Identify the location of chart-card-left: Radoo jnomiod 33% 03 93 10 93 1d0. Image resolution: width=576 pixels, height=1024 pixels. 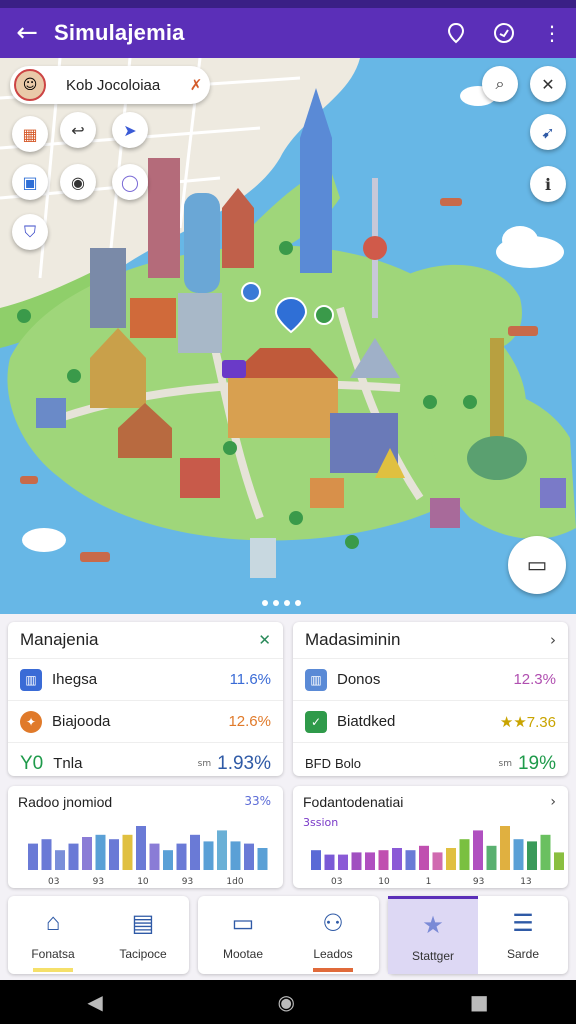
(145, 837).